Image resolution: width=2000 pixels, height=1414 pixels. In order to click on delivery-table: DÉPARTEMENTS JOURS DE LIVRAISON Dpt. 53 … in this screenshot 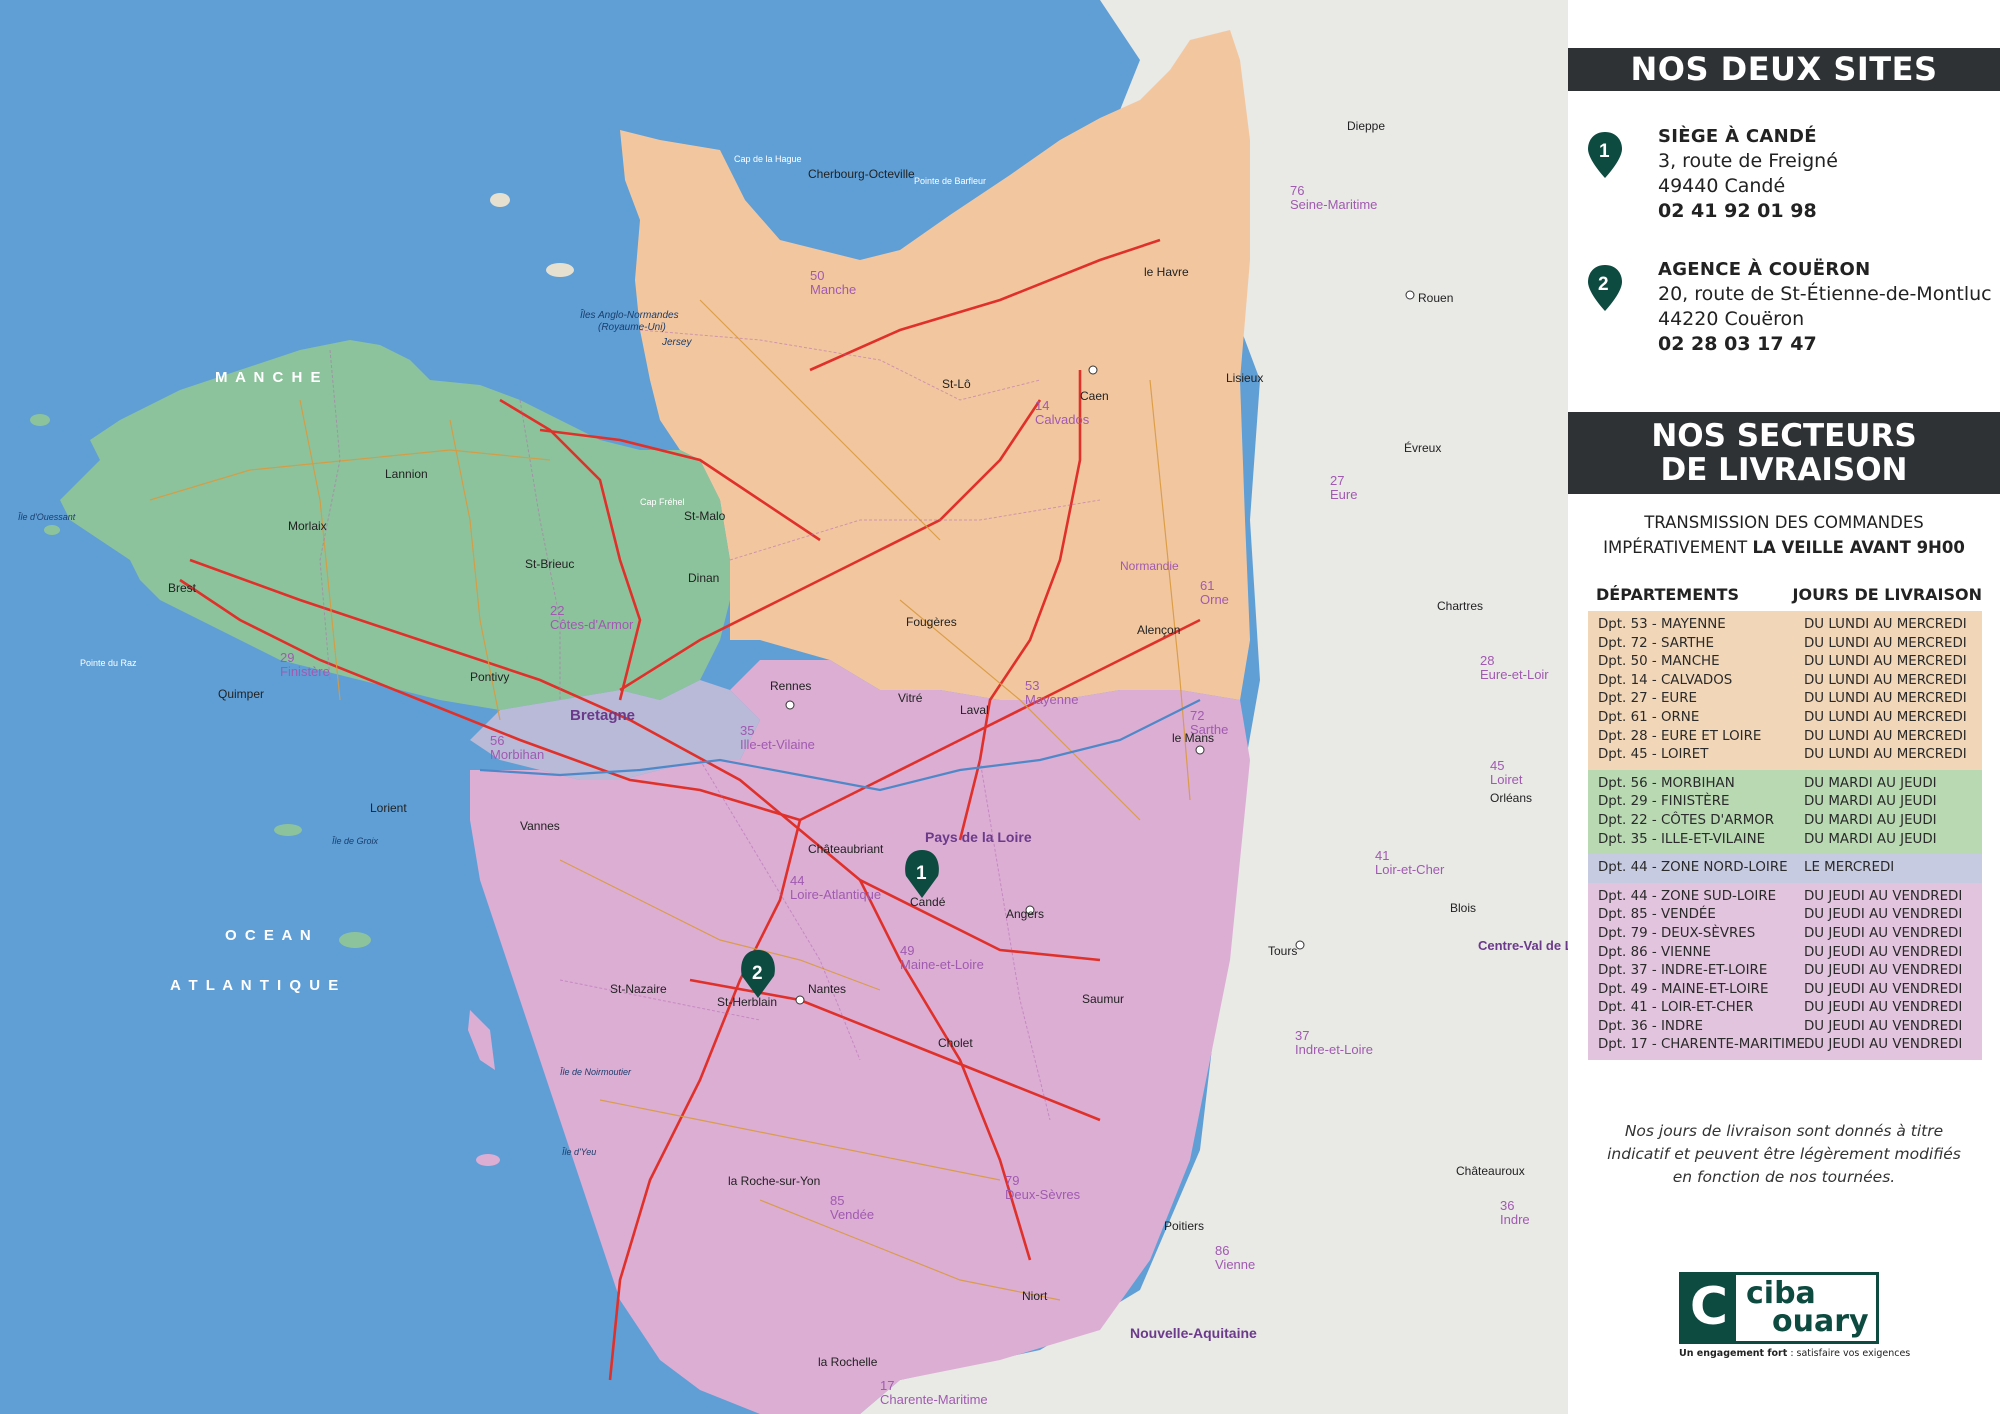, I will do `click(1785, 823)`.